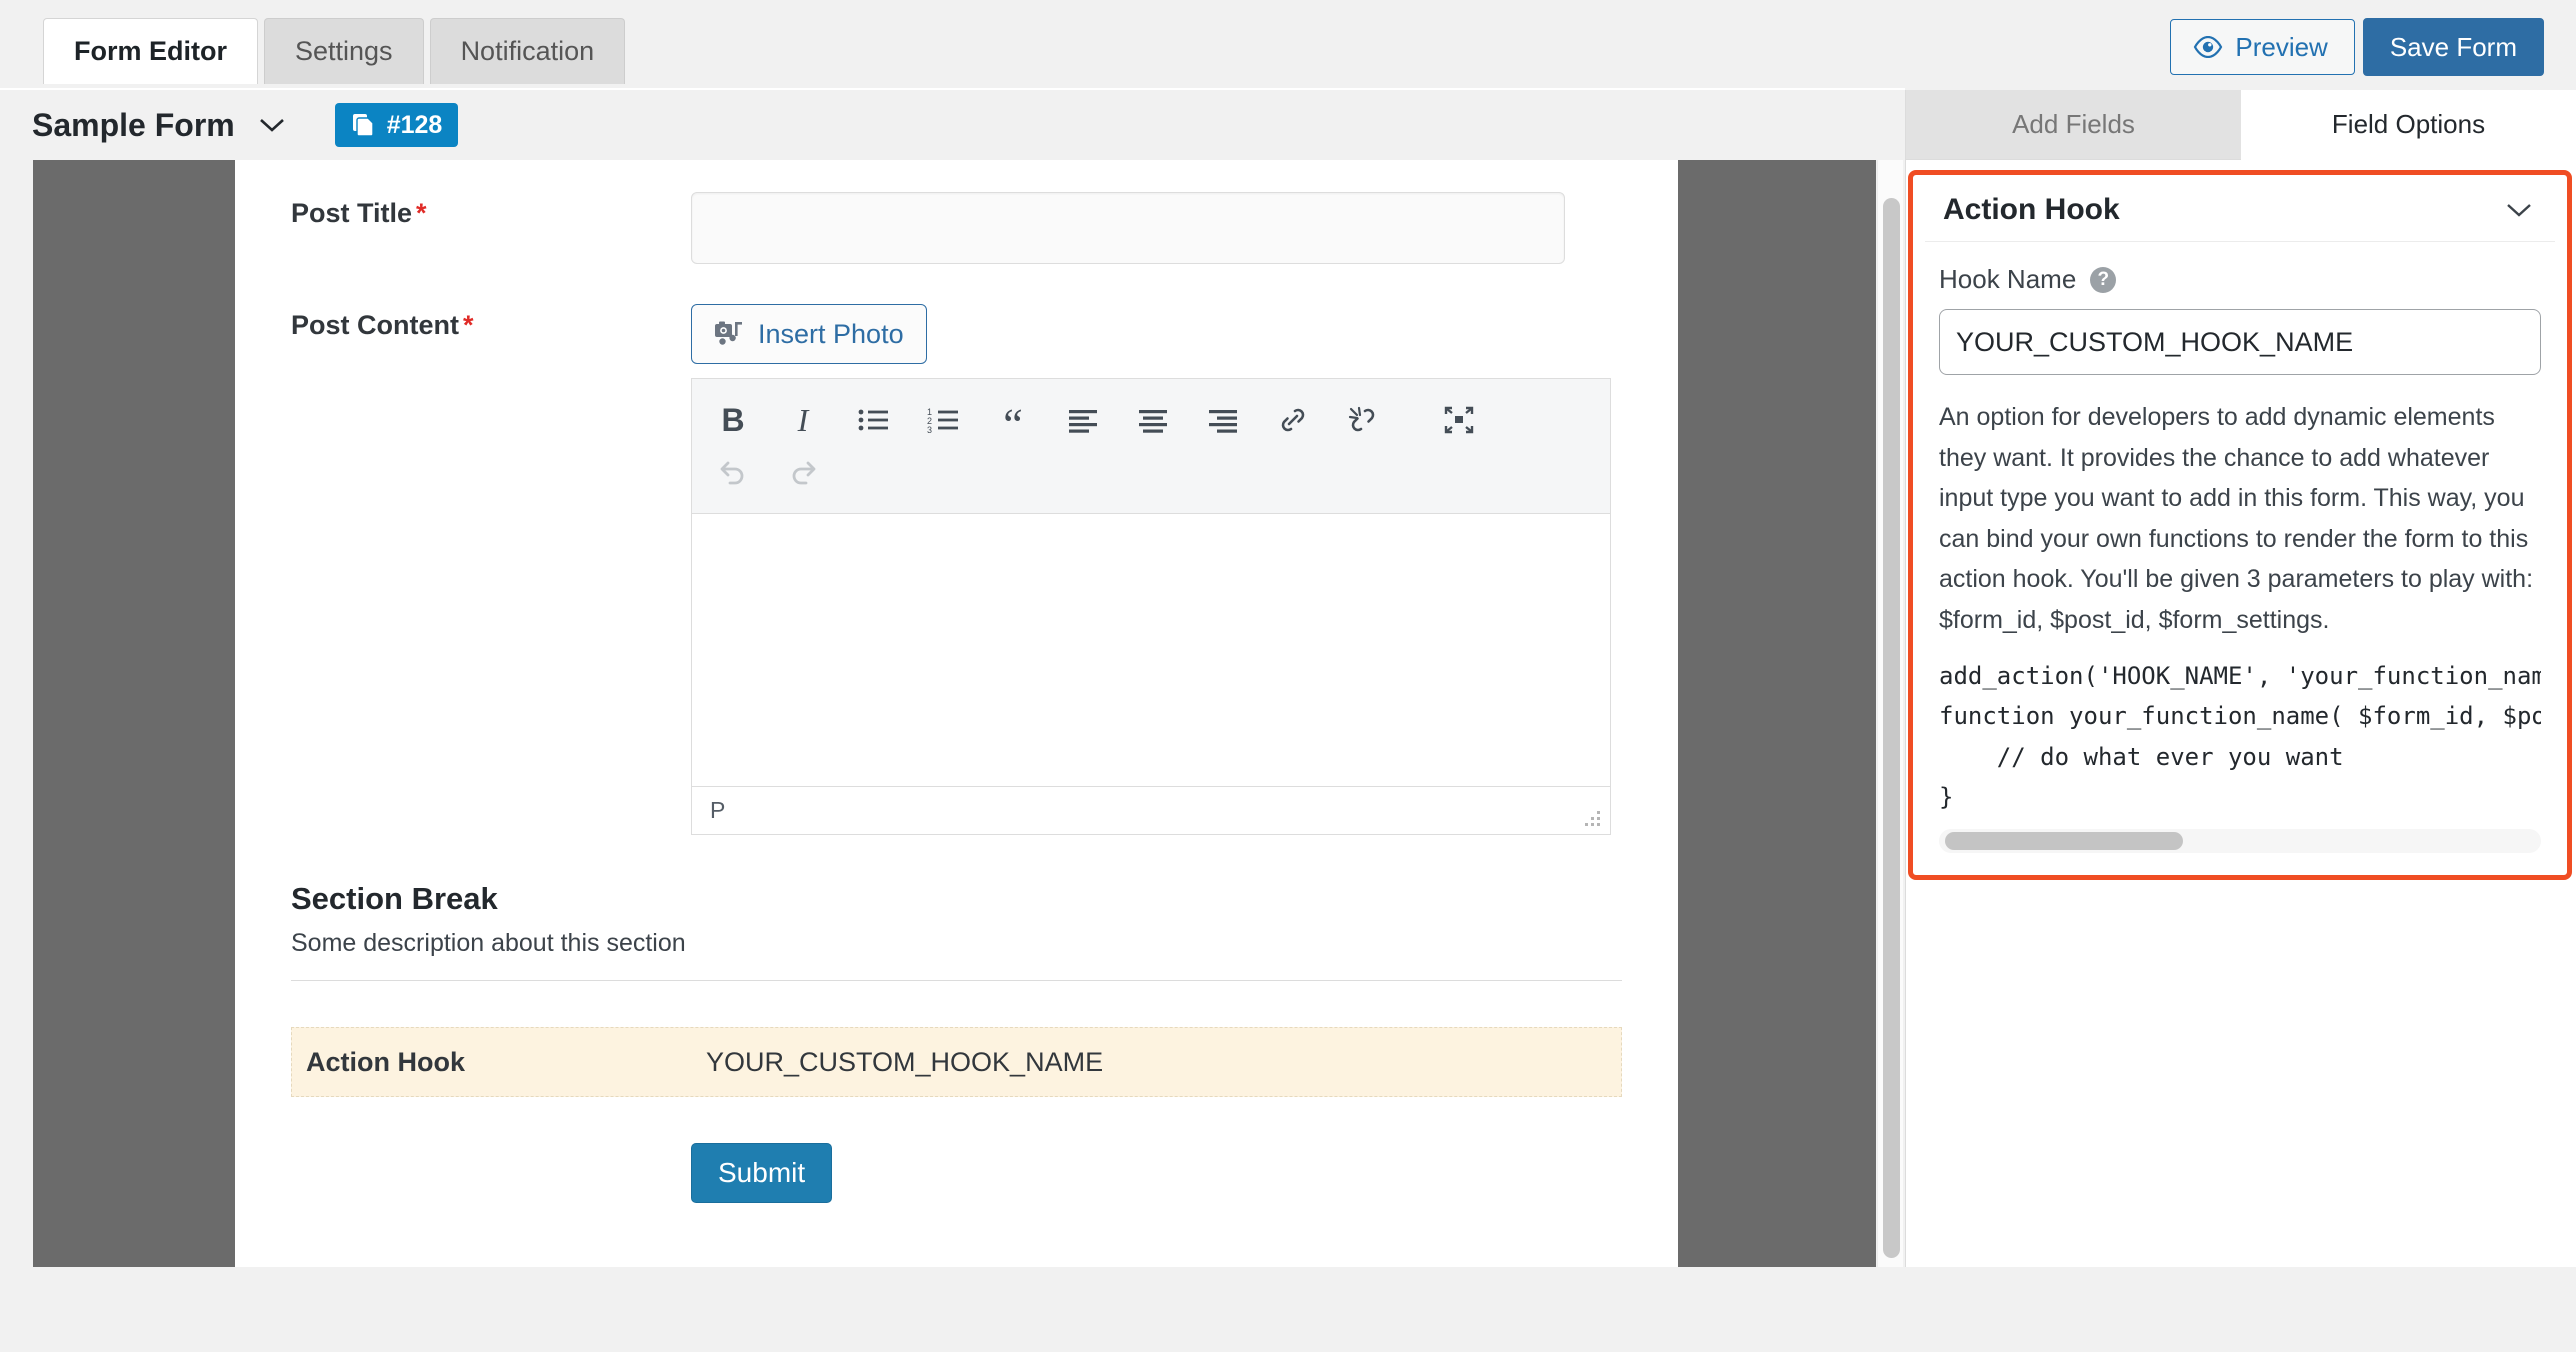  I want to click on panel-tabs: Add Fields Field Options, so click(2241, 125).